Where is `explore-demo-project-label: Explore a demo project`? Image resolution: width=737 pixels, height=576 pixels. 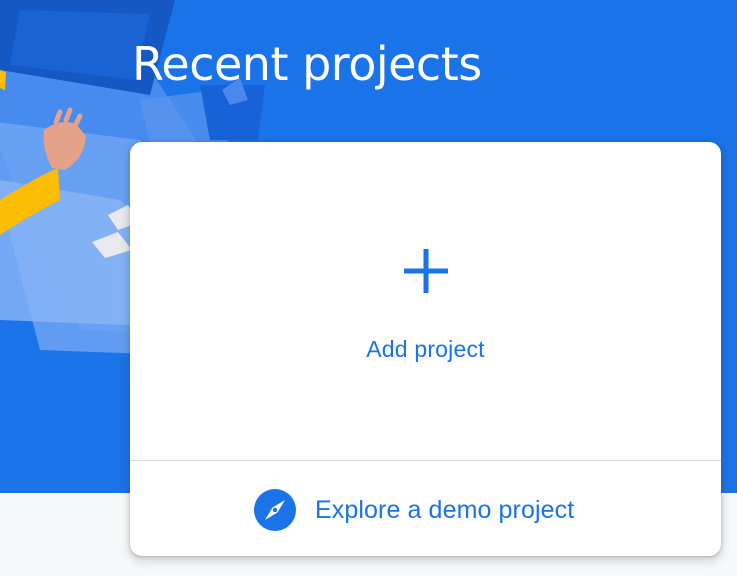 explore-demo-project-label: Explore a demo project is located at coordinates (445, 510).